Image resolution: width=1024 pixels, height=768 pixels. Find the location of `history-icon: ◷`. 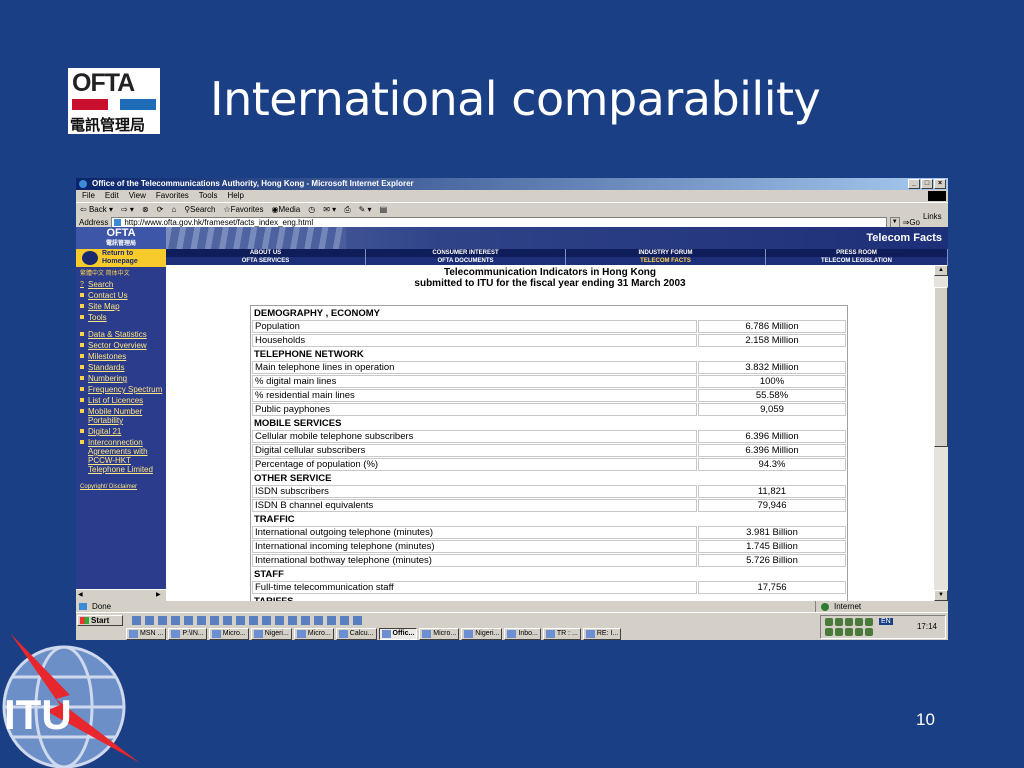

history-icon: ◷ is located at coordinates (311, 209).